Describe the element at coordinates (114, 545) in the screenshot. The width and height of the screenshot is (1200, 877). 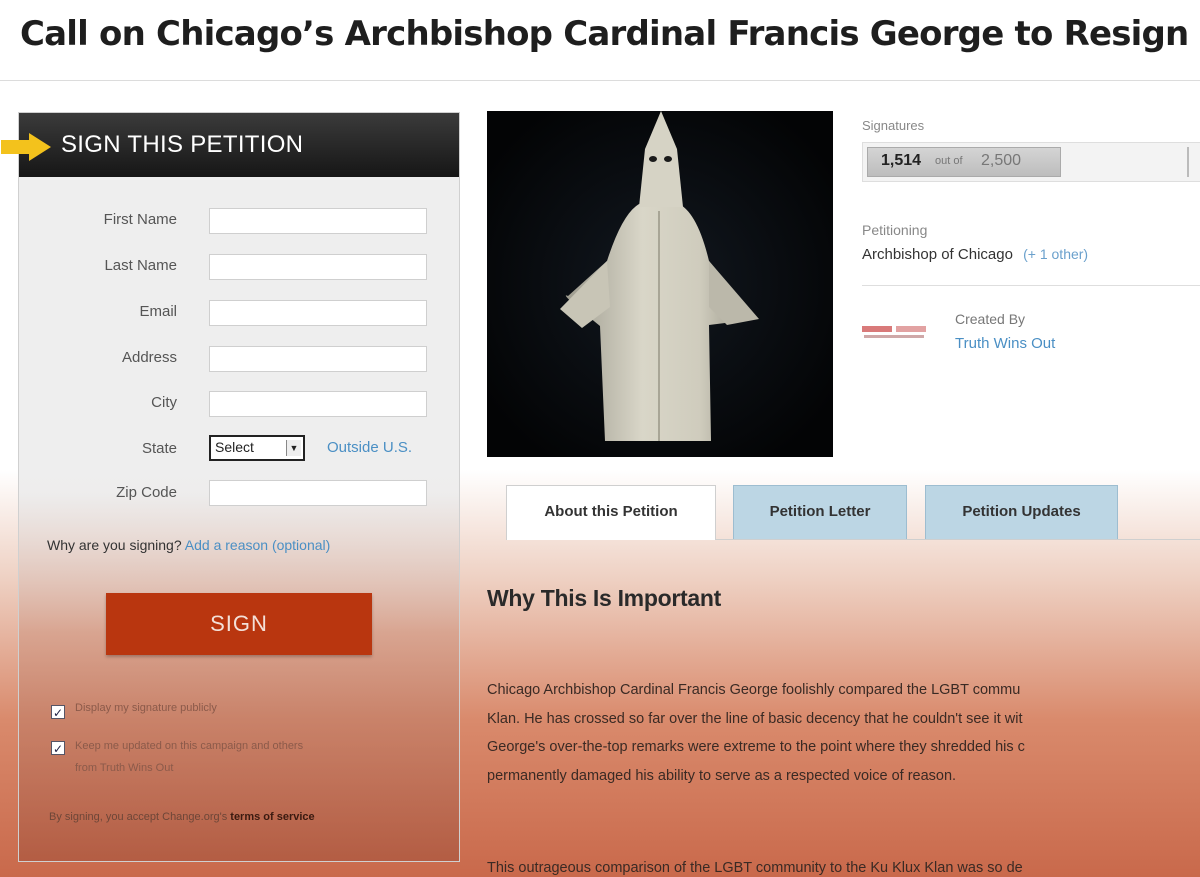
I see `reason-prompt: Why are you signing?` at that location.